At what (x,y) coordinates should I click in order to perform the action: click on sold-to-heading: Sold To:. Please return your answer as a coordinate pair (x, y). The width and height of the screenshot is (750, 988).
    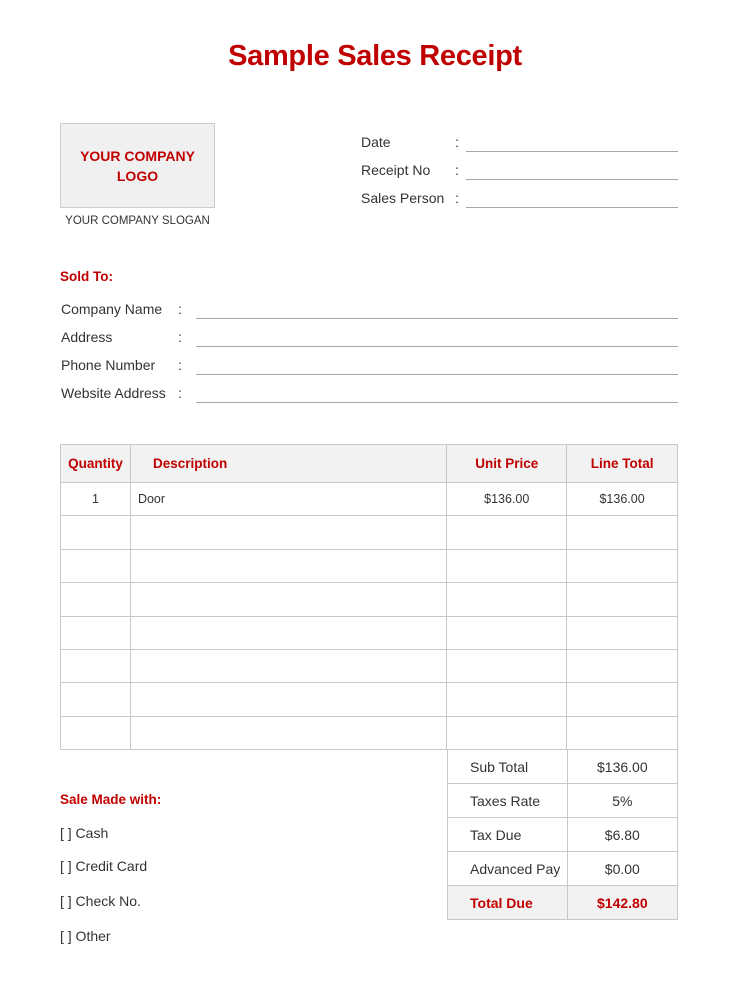
    Looking at the image, I should click on (86, 276).